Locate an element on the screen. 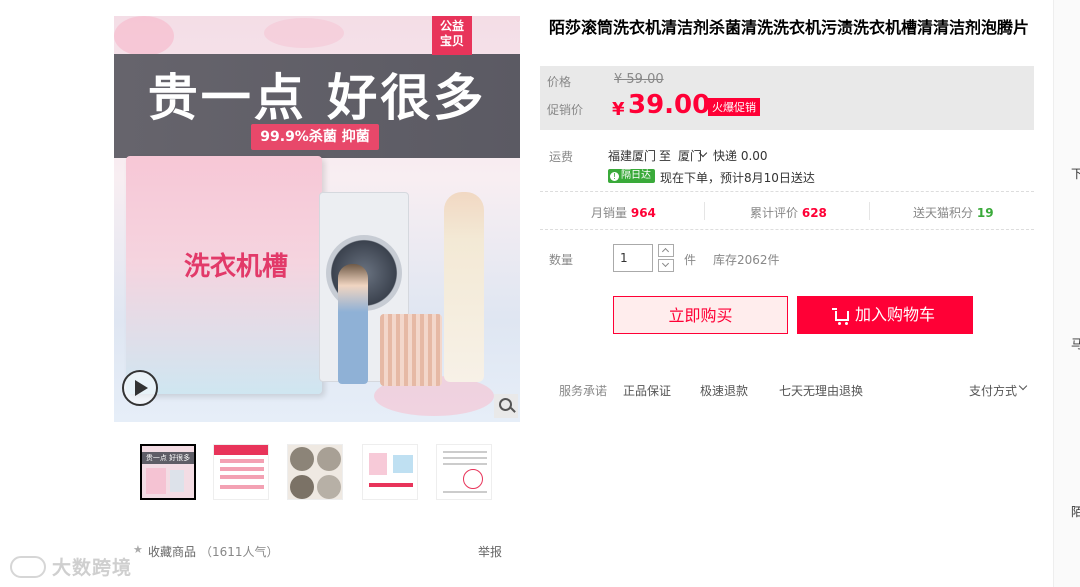  watermark-logo-icon is located at coordinates (28, 567).